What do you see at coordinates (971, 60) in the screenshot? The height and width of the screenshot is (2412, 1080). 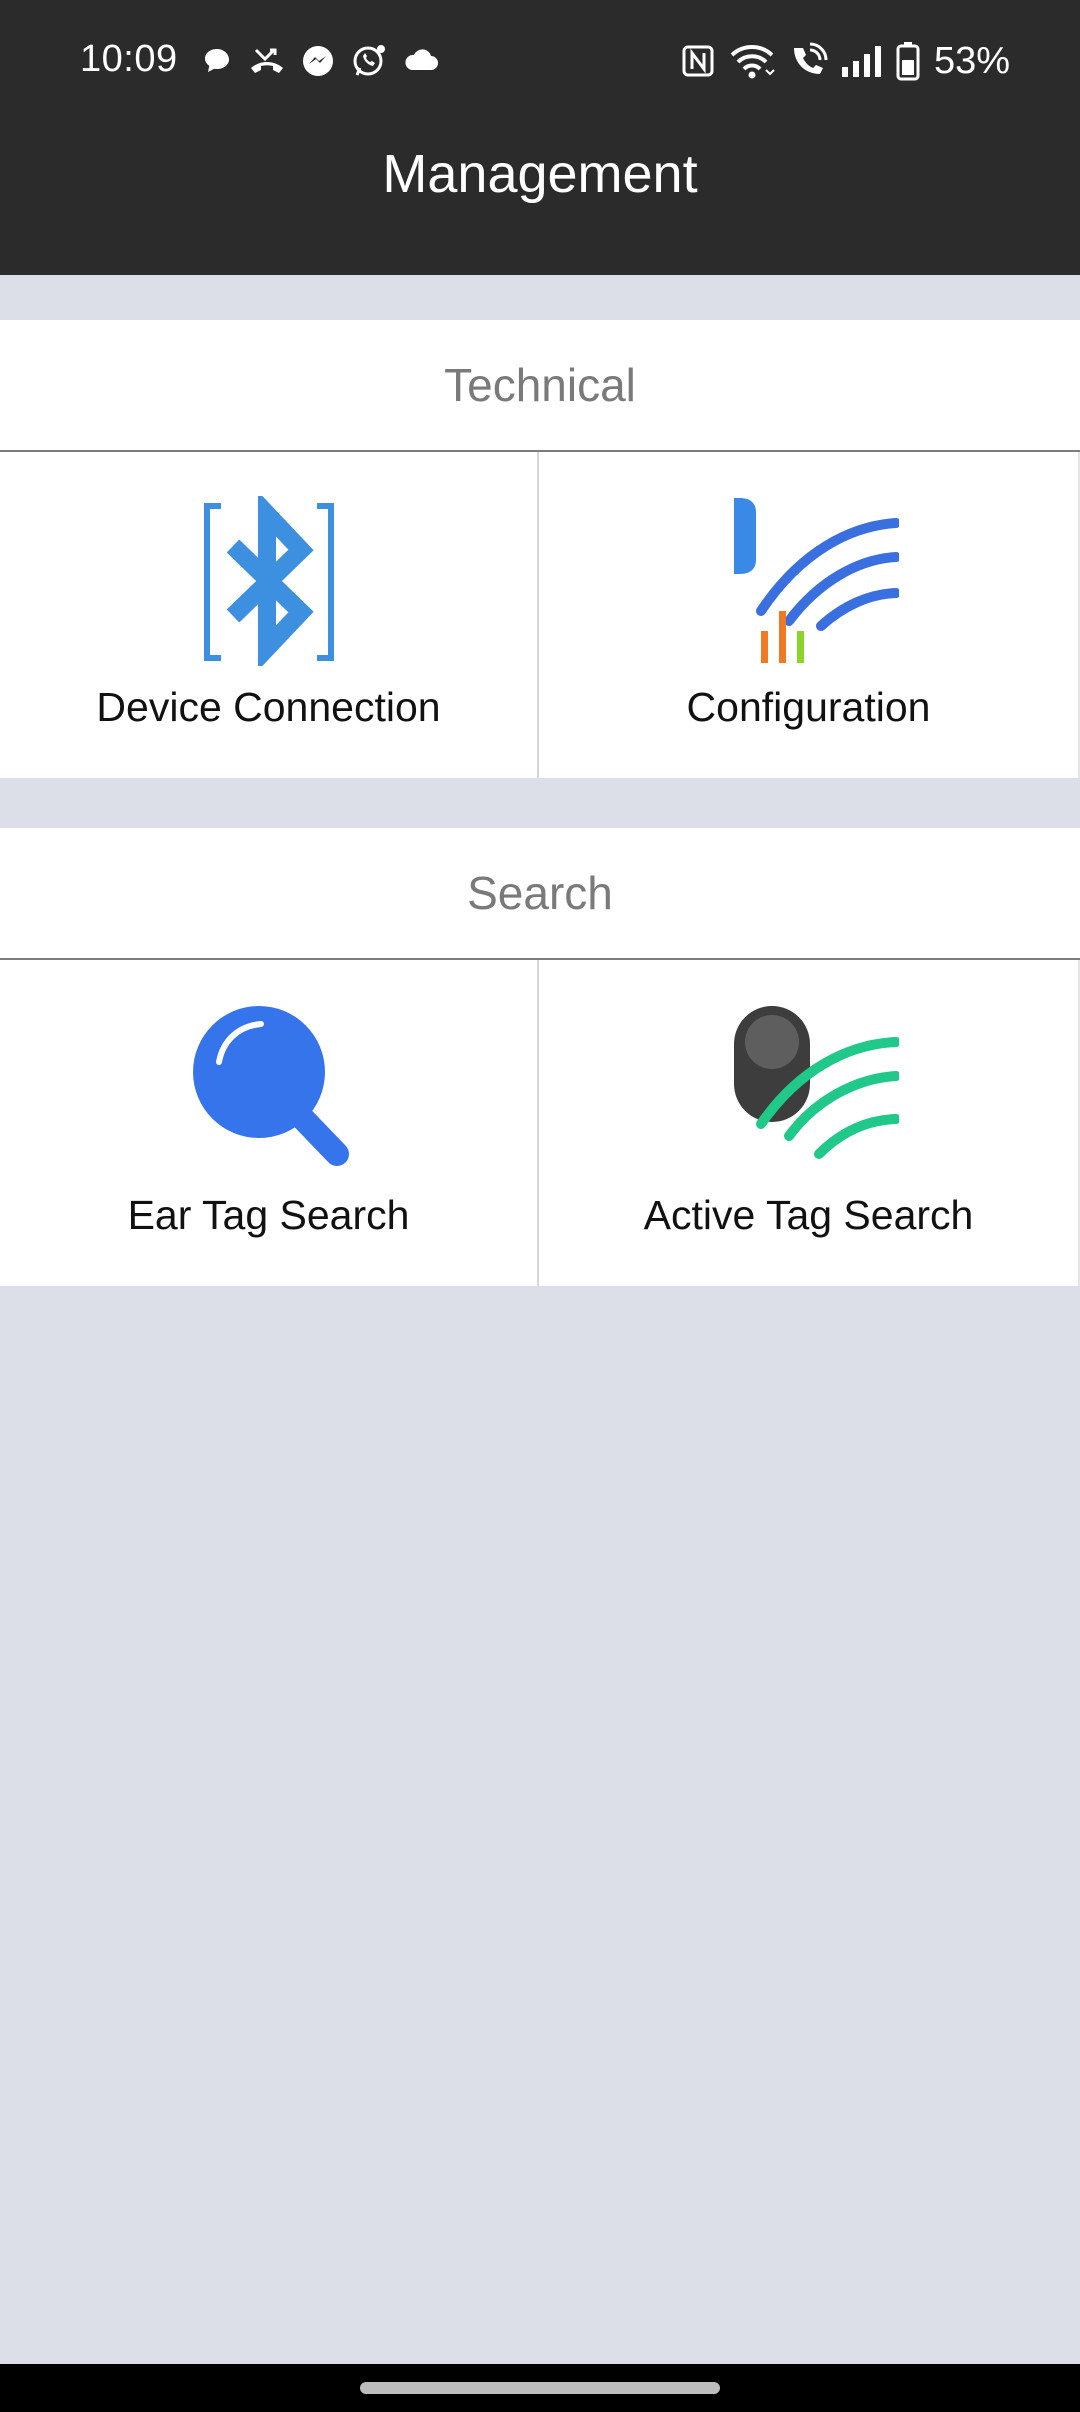 I see `battery-percentage: 53%` at bounding box center [971, 60].